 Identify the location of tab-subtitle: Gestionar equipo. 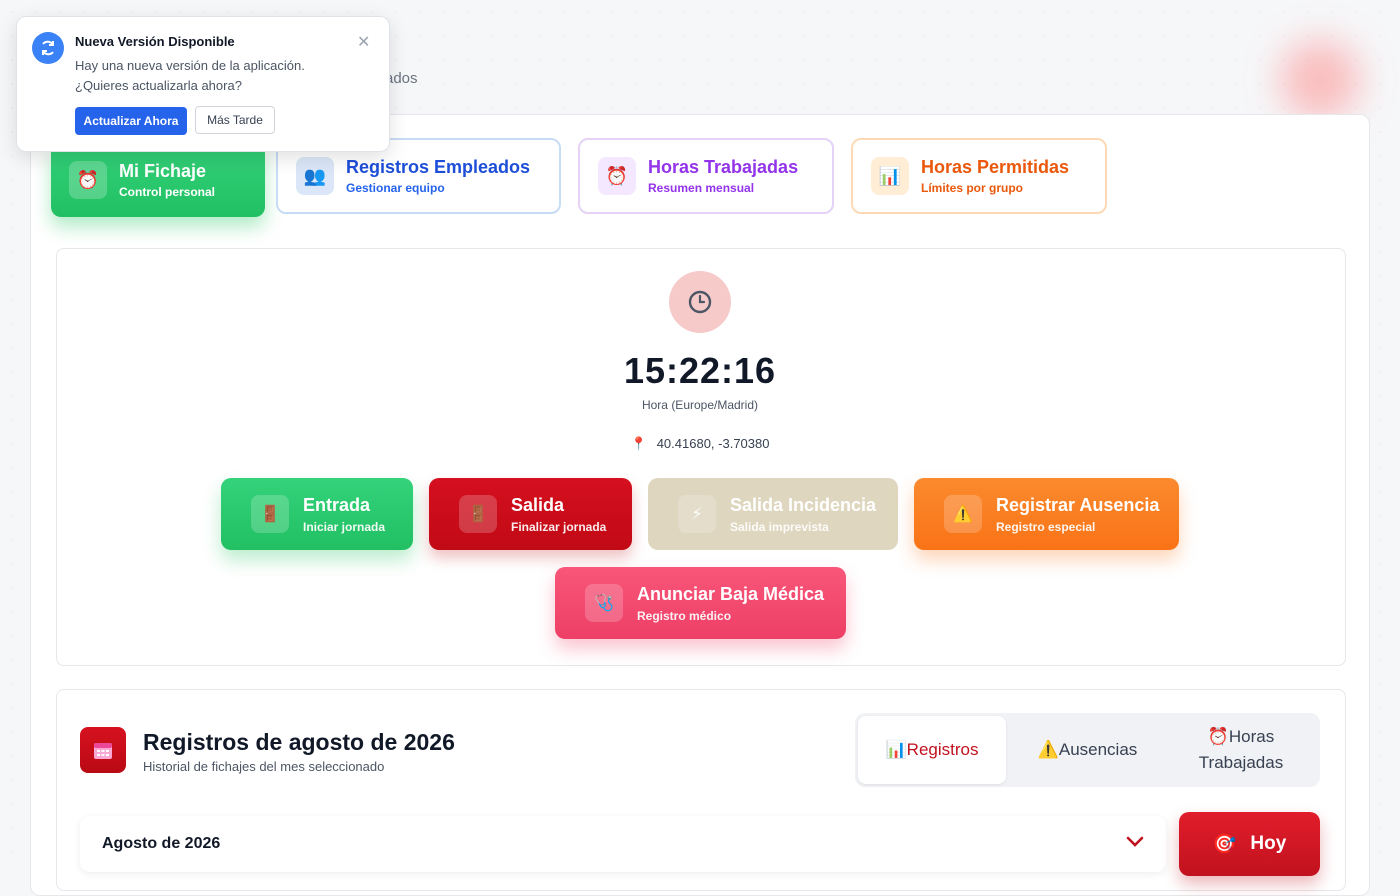
(395, 188).